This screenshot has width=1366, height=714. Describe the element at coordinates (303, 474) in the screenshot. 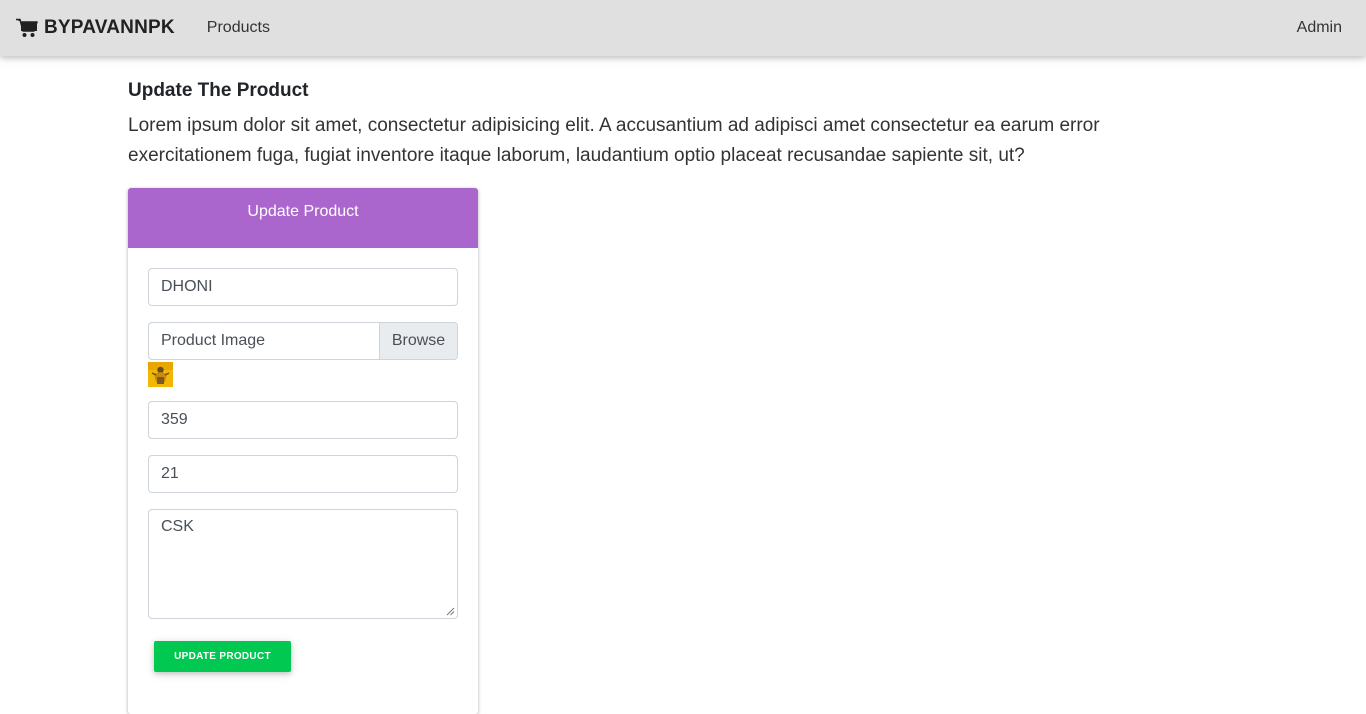

I see `product-quantity-input: 21` at that location.